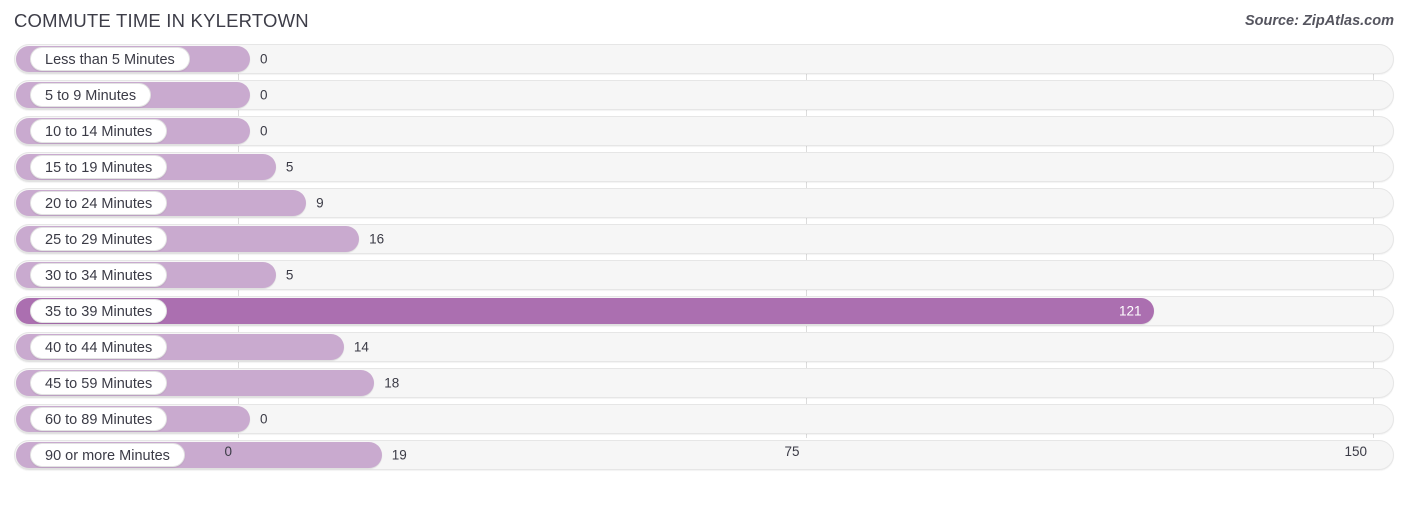  What do you see at coordinates (99, 239) in the screenshot?
I see `category-label: 25 to 29 Minutes` at bounding box center [99, 239].